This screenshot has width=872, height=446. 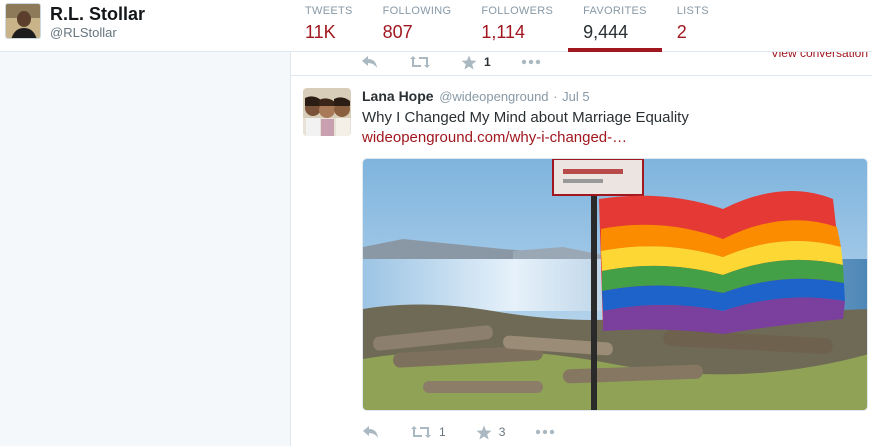 I want to click on stat-label: FAVORITES, so click(x=615, y=11).